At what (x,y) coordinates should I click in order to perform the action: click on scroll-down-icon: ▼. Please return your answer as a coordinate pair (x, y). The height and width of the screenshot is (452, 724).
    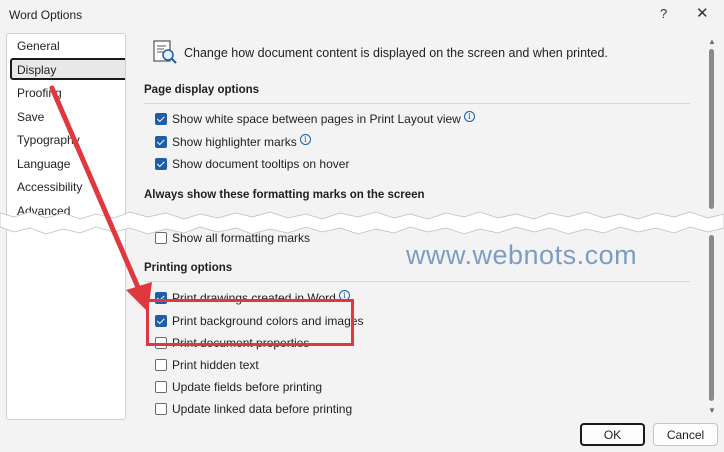
    Looking at the image, I should click on (712, 410).